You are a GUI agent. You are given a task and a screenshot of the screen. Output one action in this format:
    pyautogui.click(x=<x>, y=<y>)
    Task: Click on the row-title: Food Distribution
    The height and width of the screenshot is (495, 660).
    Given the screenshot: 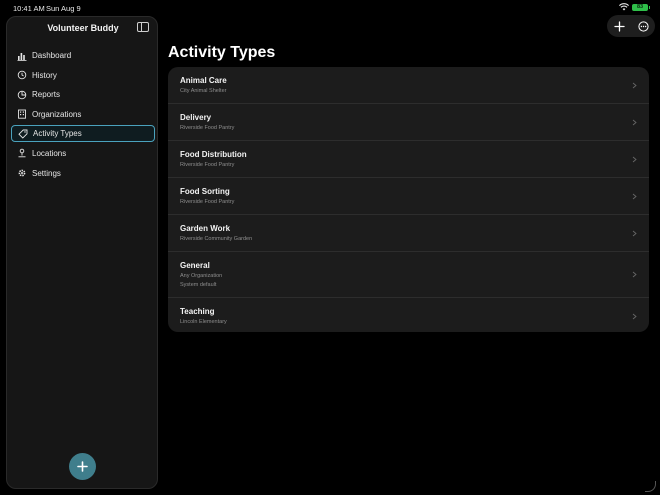 What is the action you would take?
    pyautogui.click(x=213, y=154)
    